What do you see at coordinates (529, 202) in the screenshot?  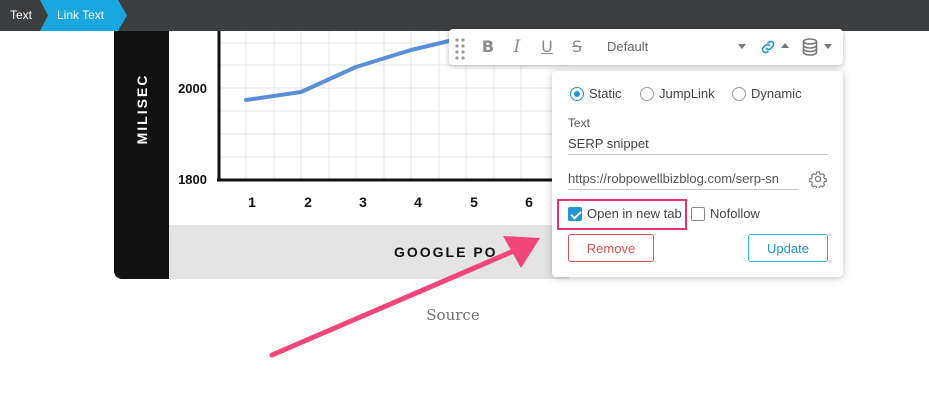 I see `chart-x-tick: 6` at bounding box center [529, 202].